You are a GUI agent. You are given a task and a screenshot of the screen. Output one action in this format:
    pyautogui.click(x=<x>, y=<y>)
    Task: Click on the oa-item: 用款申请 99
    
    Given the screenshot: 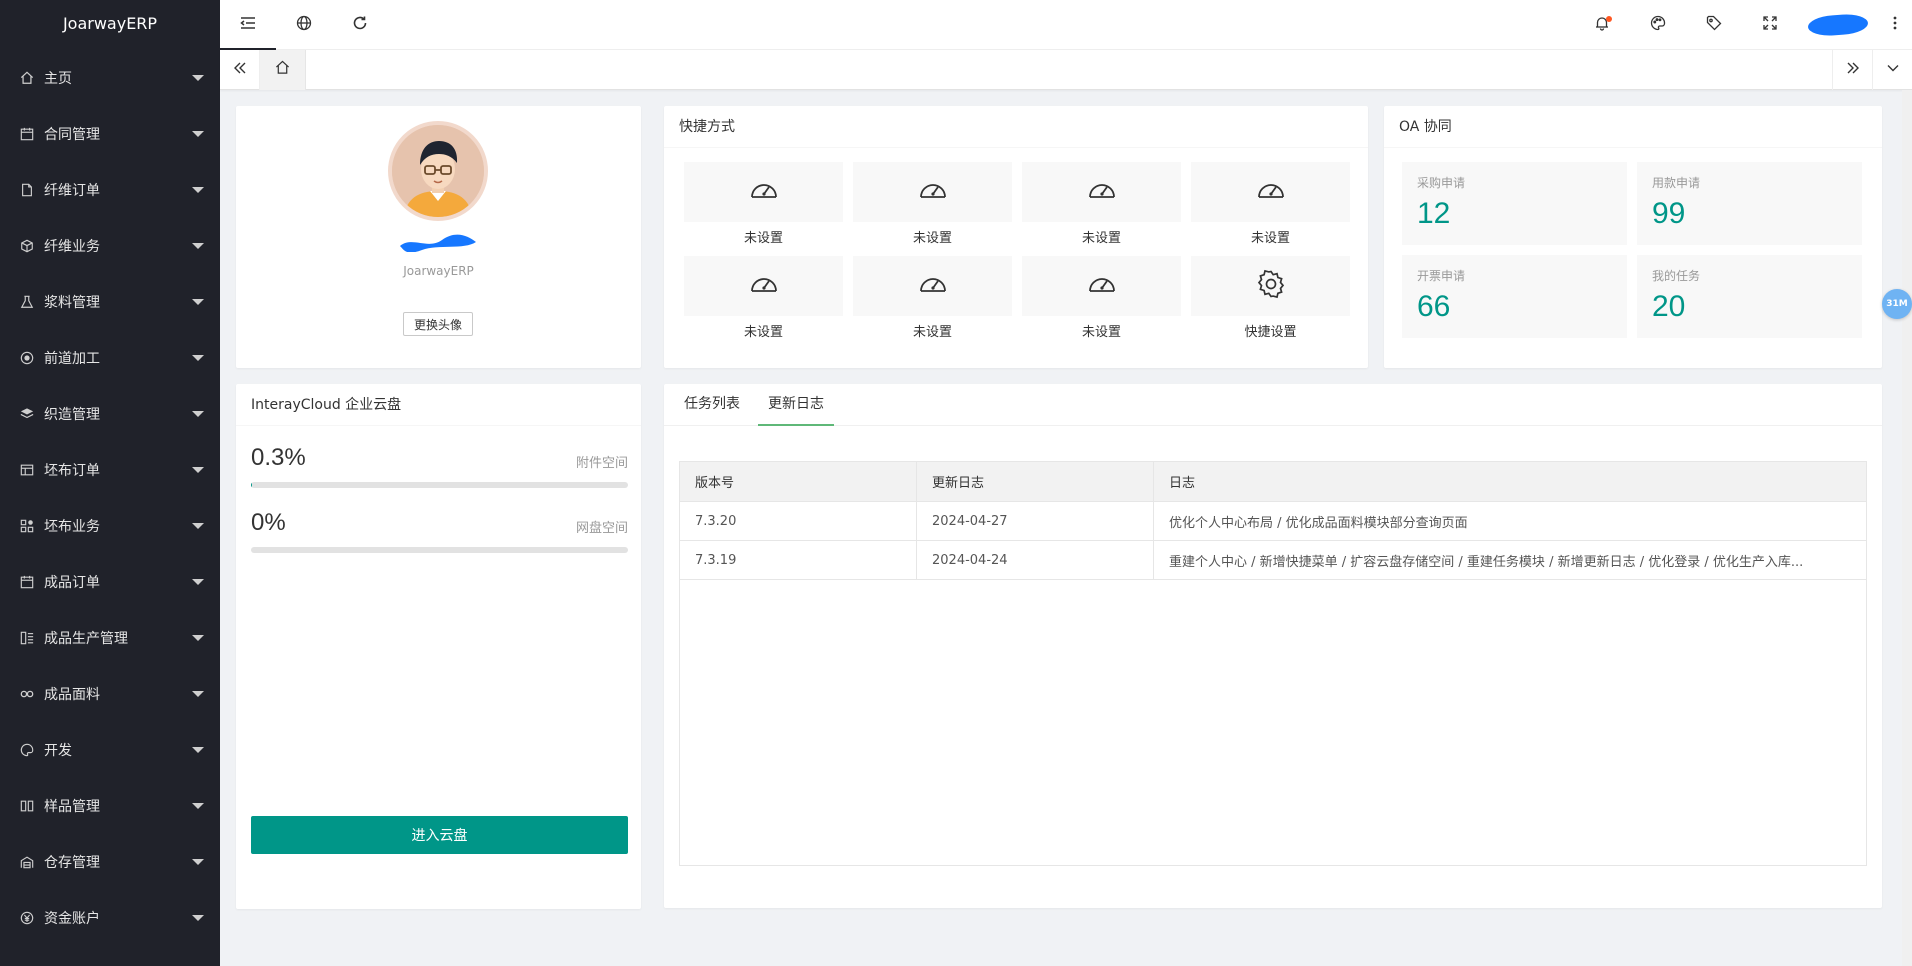 What is the action you would take?
    pyautogui.click(x=1749, y=203)
    